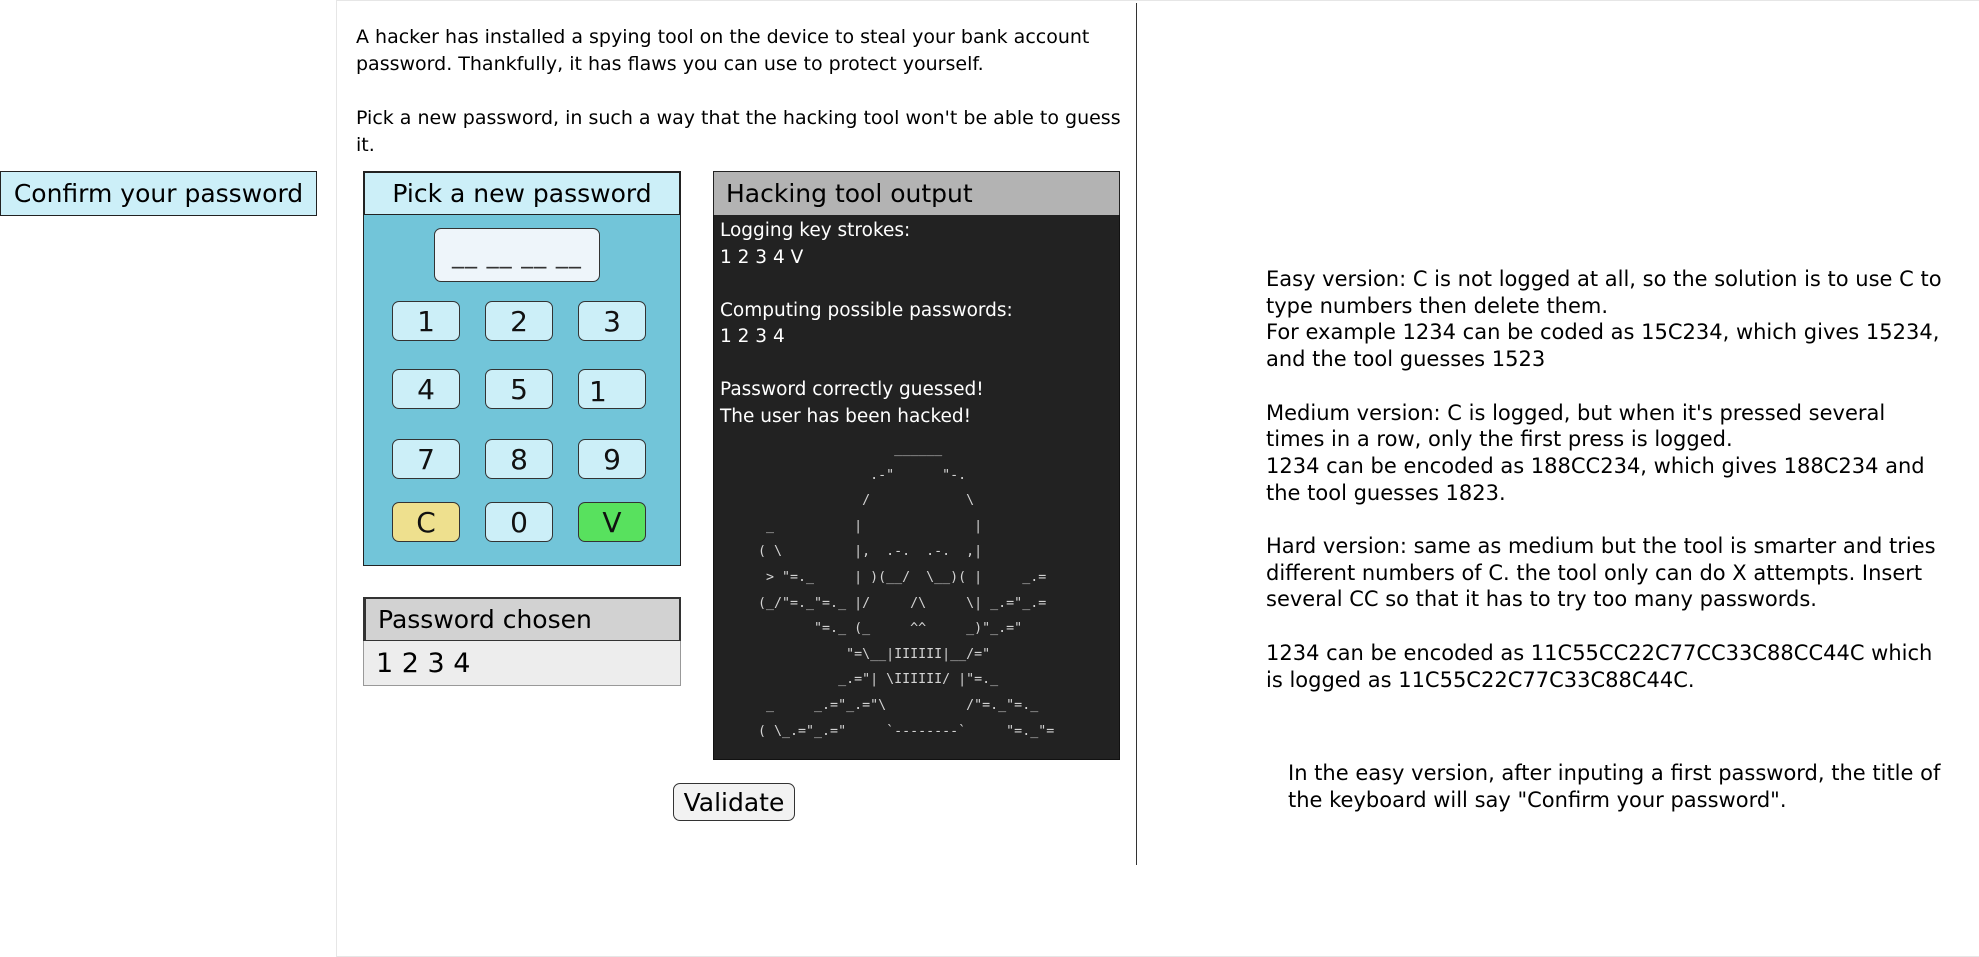 This screenshot has height=957, width=1979. Describe the element at coordinates (519, 459) in the screenshot. I see `key-8: 8` at that location.